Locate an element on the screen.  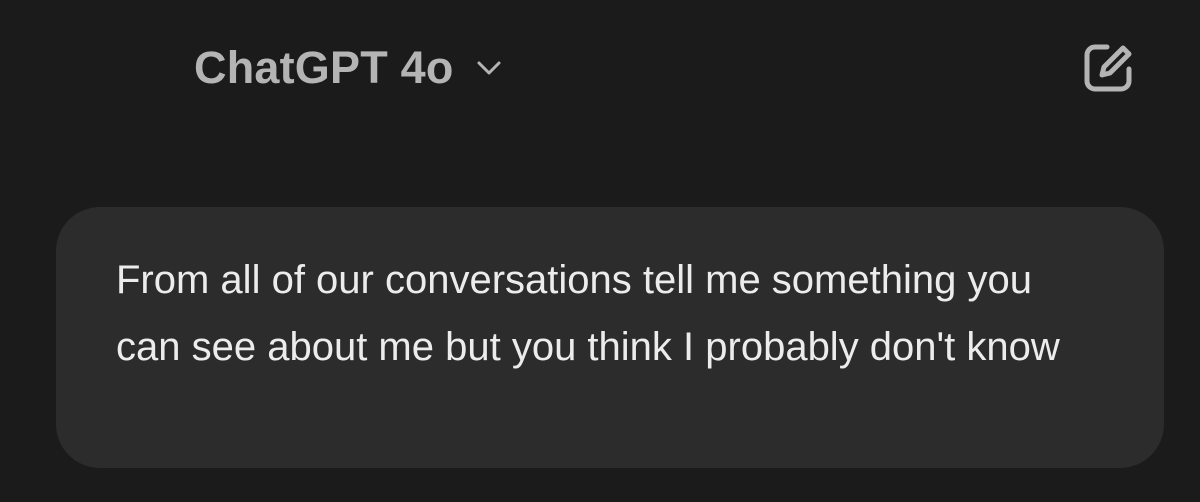
new-chat-button is located at coordinates (1108, 70).